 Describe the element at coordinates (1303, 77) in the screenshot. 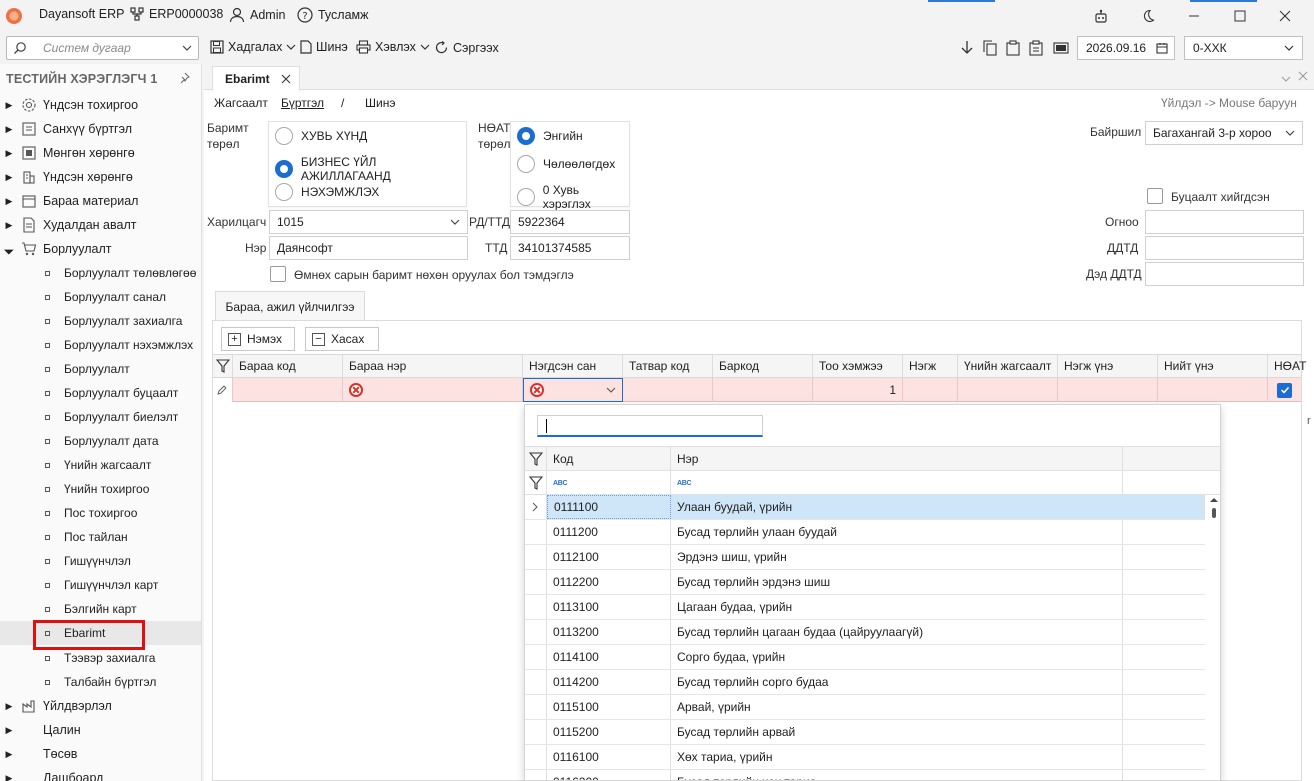

I see `close-tab-icon` at that location.